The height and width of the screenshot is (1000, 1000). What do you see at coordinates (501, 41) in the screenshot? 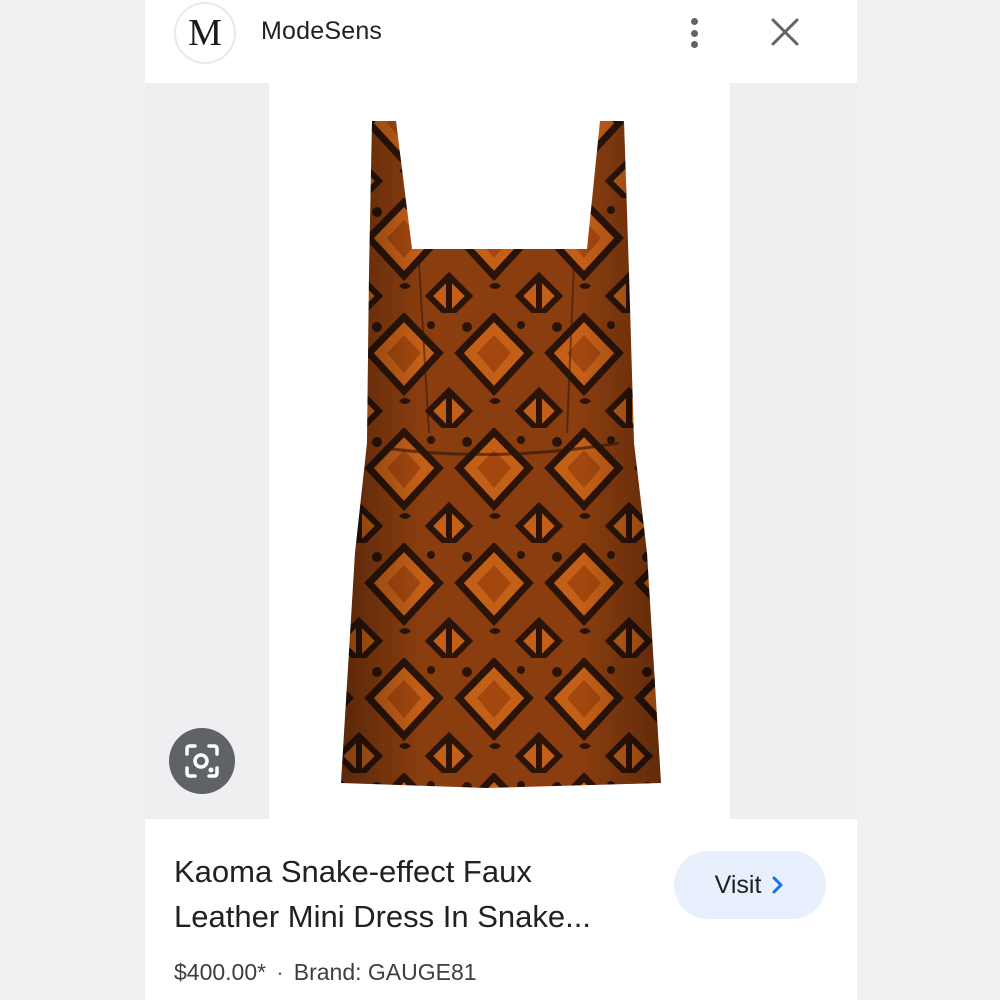
I see `card-header: M ModeSens` at bounding box center [501, 41].